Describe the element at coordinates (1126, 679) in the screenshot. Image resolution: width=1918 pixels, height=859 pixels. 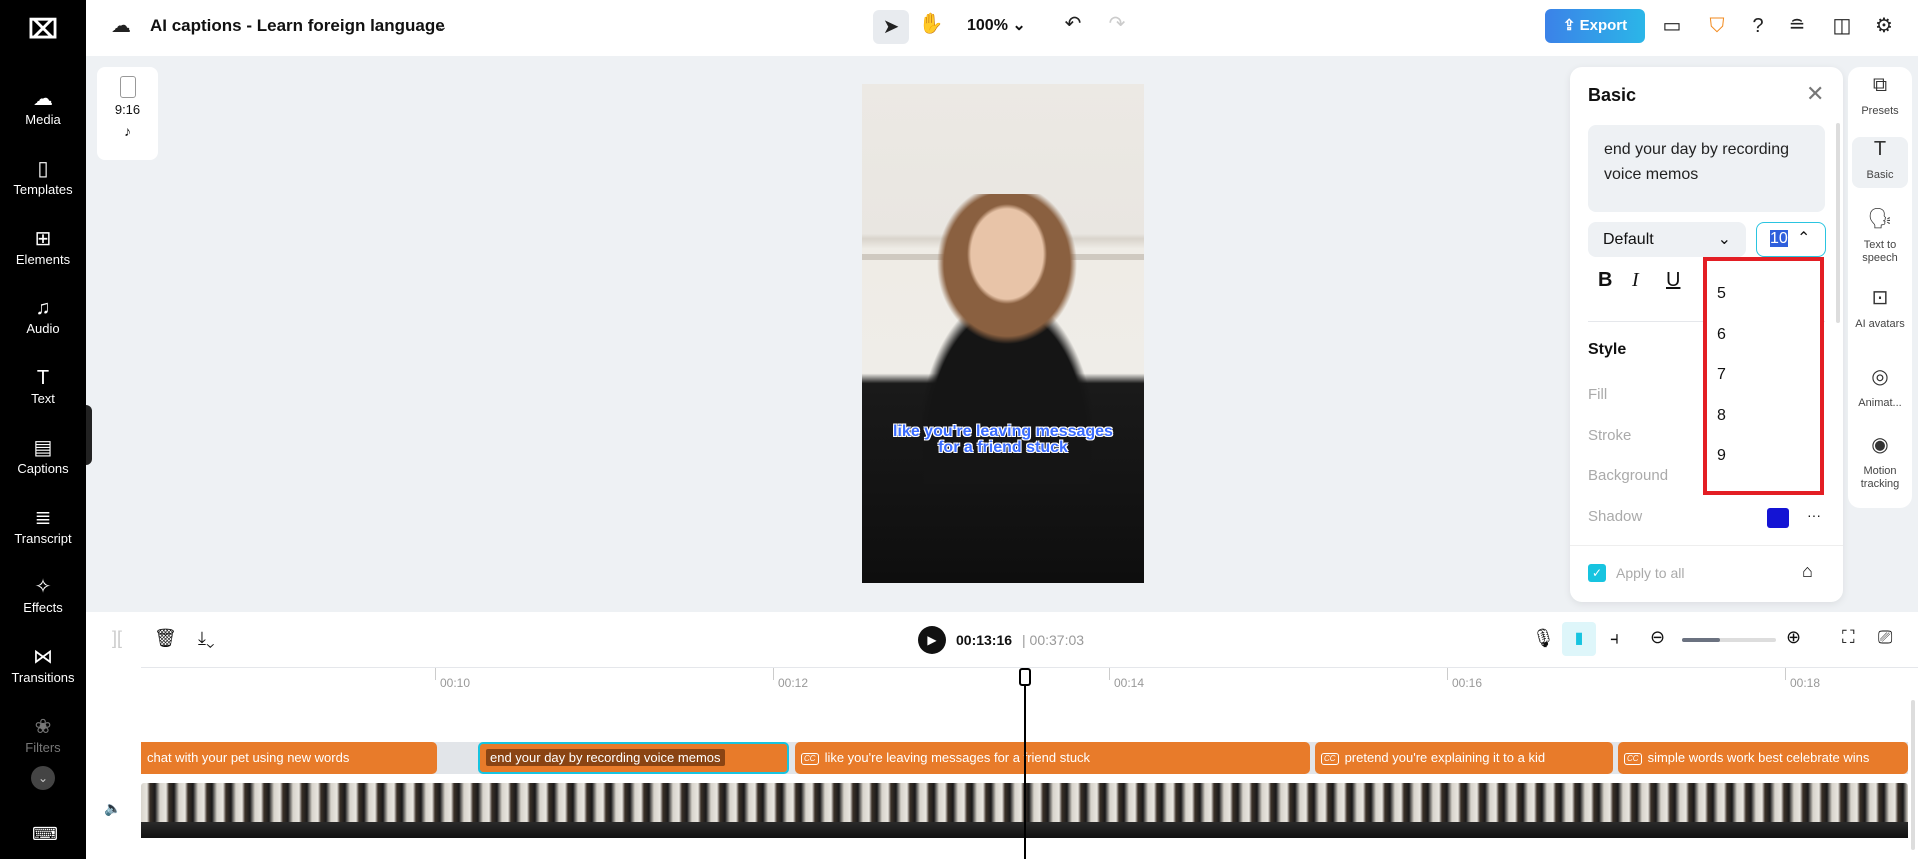
I see `tick-label: 00:14` at that location.